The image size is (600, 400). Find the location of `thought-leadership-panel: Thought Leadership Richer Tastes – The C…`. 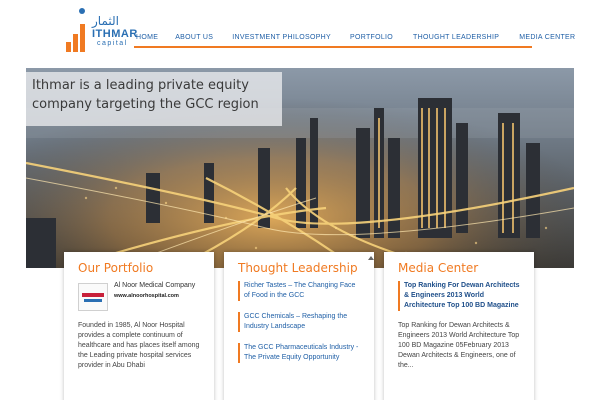

thought-leadership-panel: Thought Leadership Richer Tastes – The C… is located at coordinates (299, 326).